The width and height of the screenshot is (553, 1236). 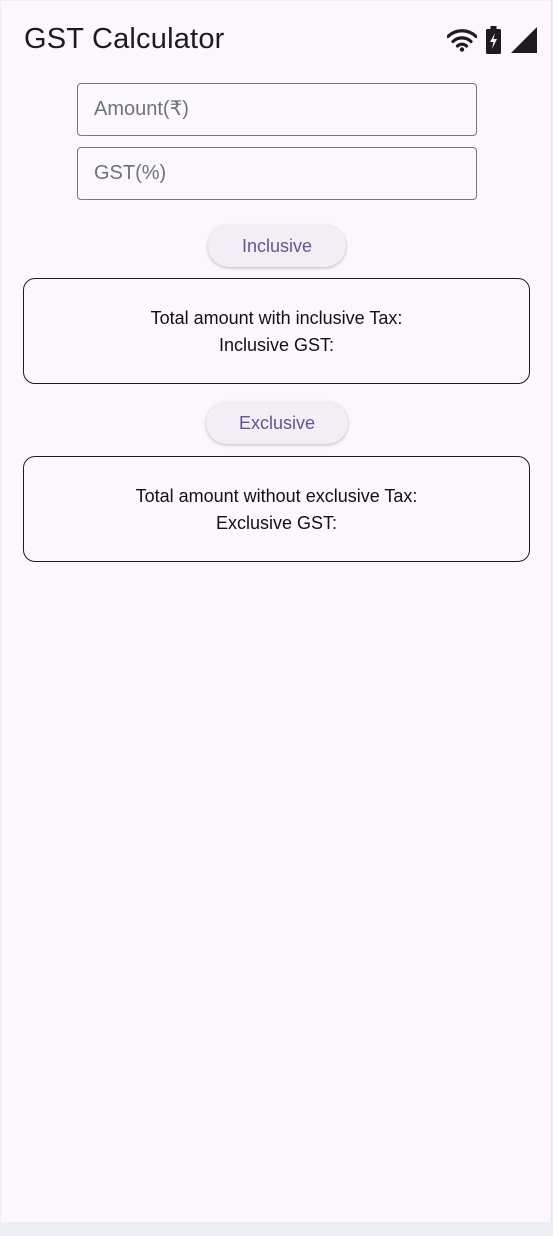 What do you see at coordinates (277, 423) in the screenshot?
I see `exclusive-button: Exclusive` at bounding box center [277, 423].